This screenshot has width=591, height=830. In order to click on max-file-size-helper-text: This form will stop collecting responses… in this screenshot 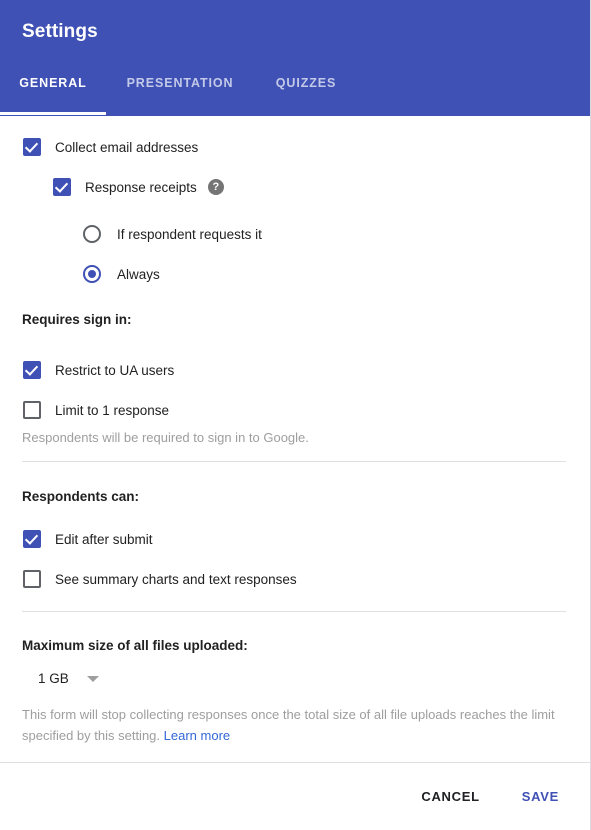, I will do `click(294, 725)`.